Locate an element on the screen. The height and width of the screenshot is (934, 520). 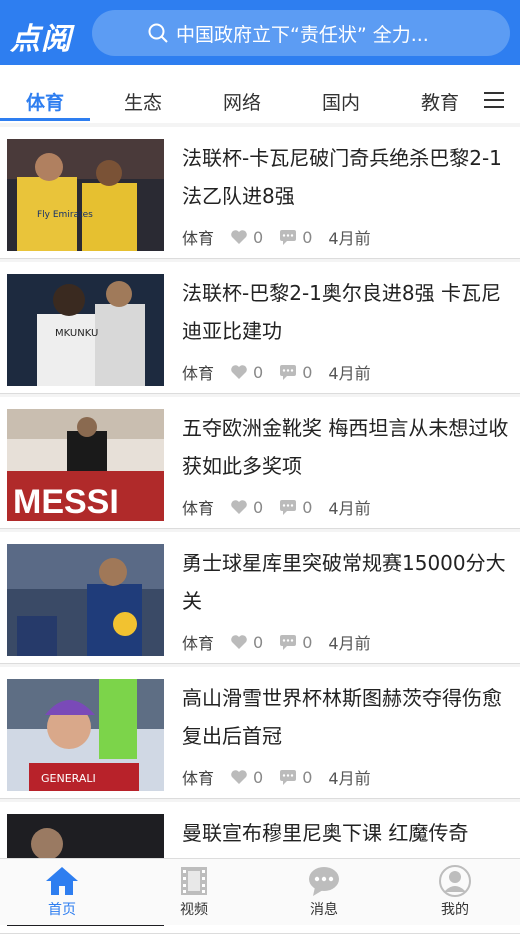
news-title: 法联杯-巴黎2-1奥尔良进8强 卡瓦尼迪亚比建功 is located at coordinates (341, 312).